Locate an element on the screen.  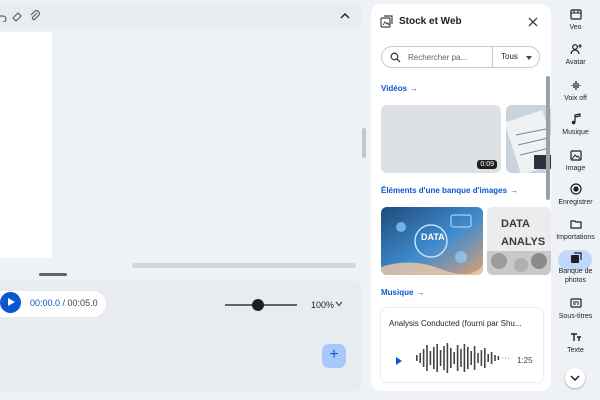
filter-select: Tous is located at coordinates (509, 56).